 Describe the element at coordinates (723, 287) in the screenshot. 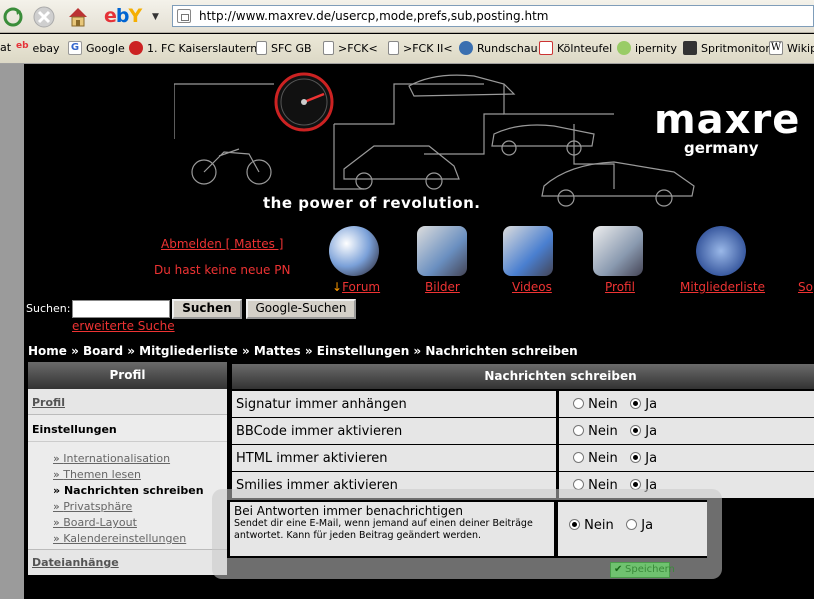

I see `nav-label: Mitgliederliste` at that location.